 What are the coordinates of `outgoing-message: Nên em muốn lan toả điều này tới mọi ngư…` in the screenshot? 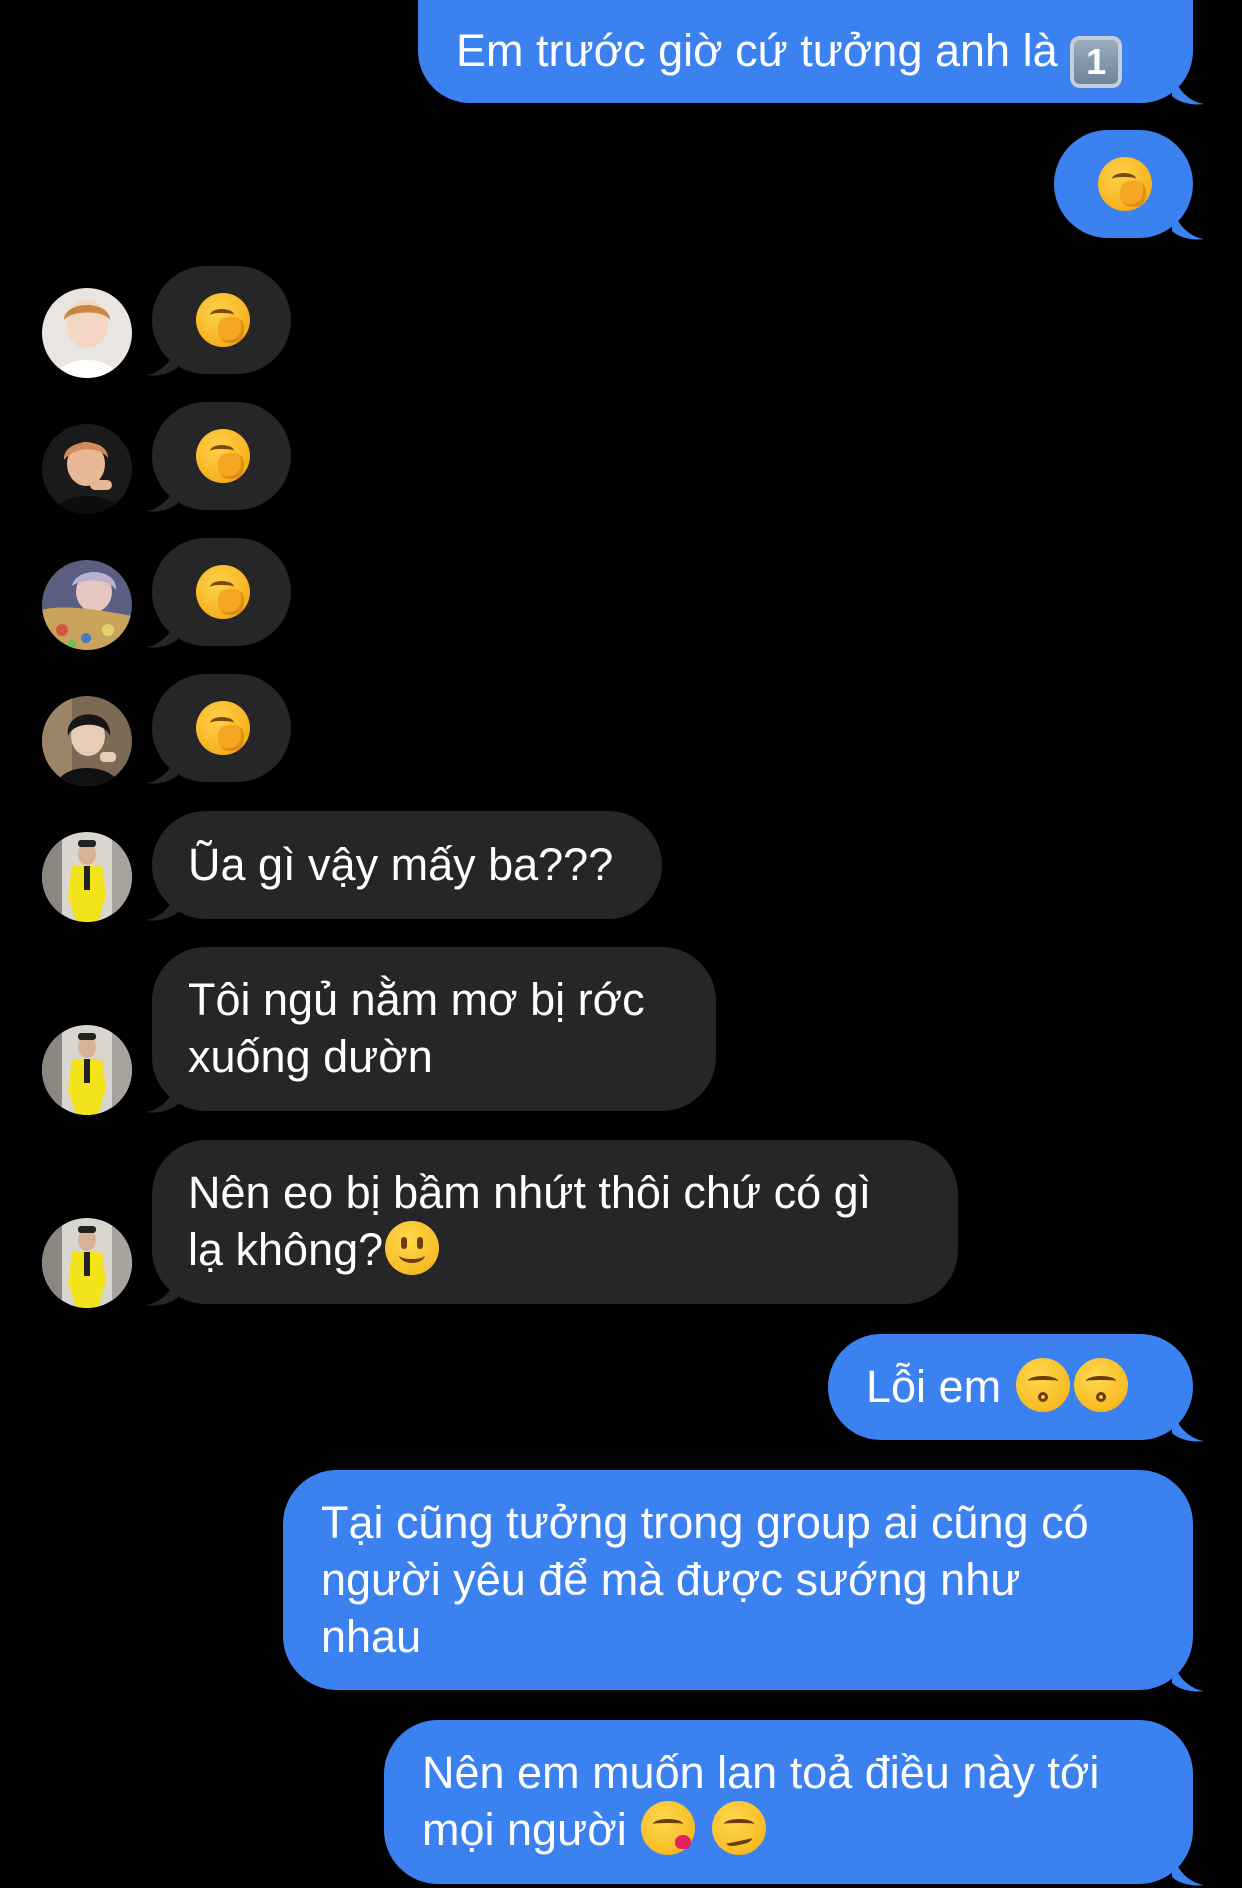 It's located at (788, 1802).